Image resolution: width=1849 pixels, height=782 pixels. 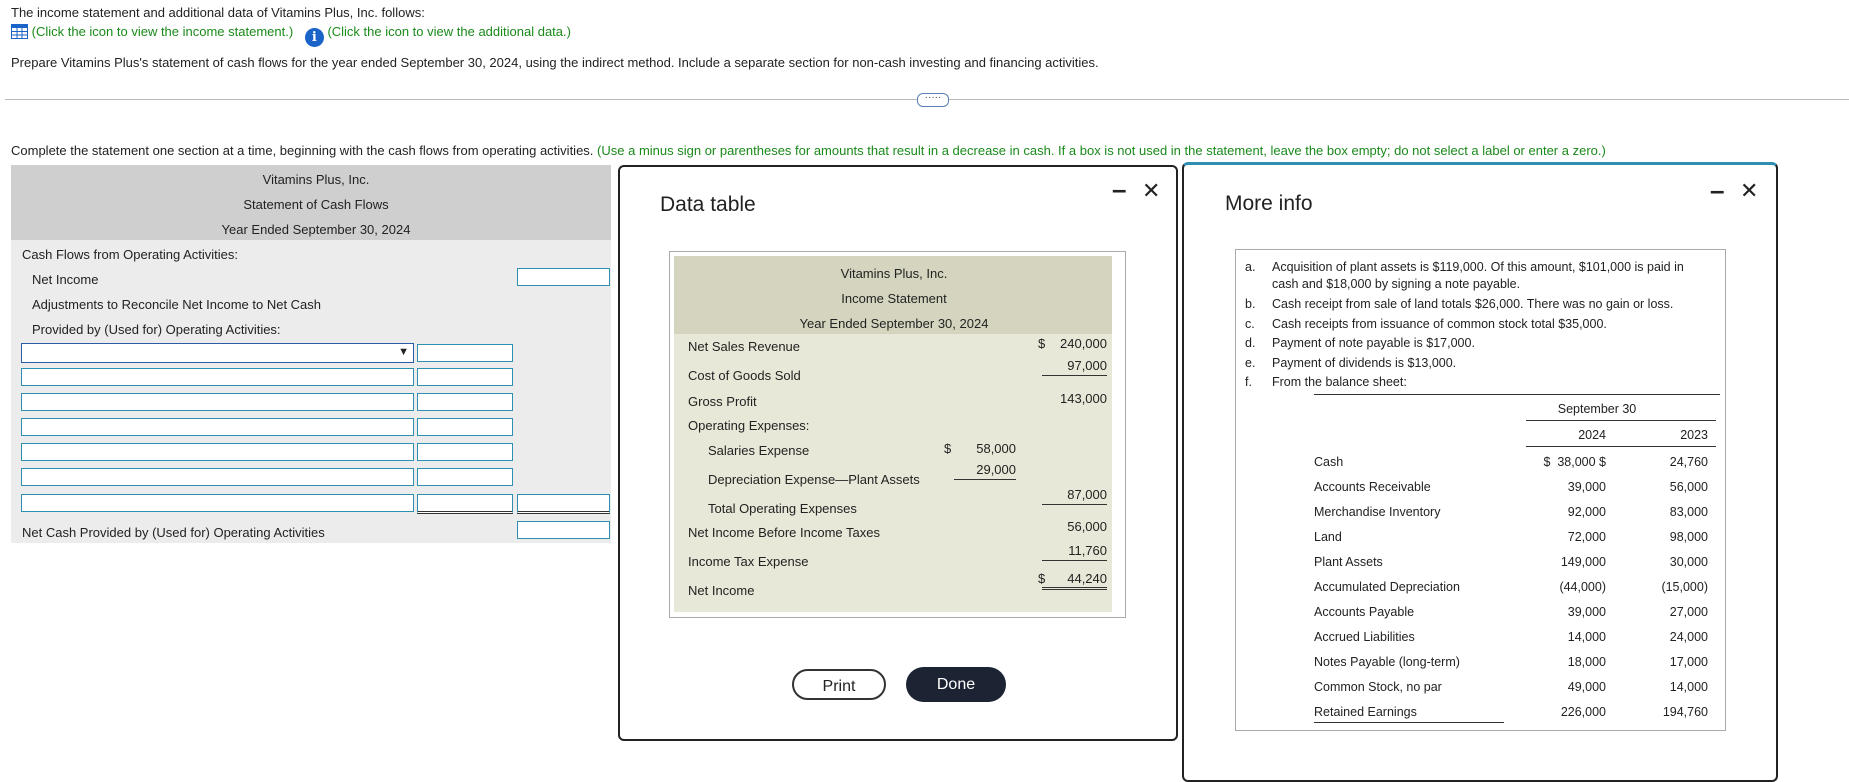 What do you see at coordinates (748, 561) in the screenshot?
I see `is-tax-label: Income Tax Expense` at bounding box center [748, 561].